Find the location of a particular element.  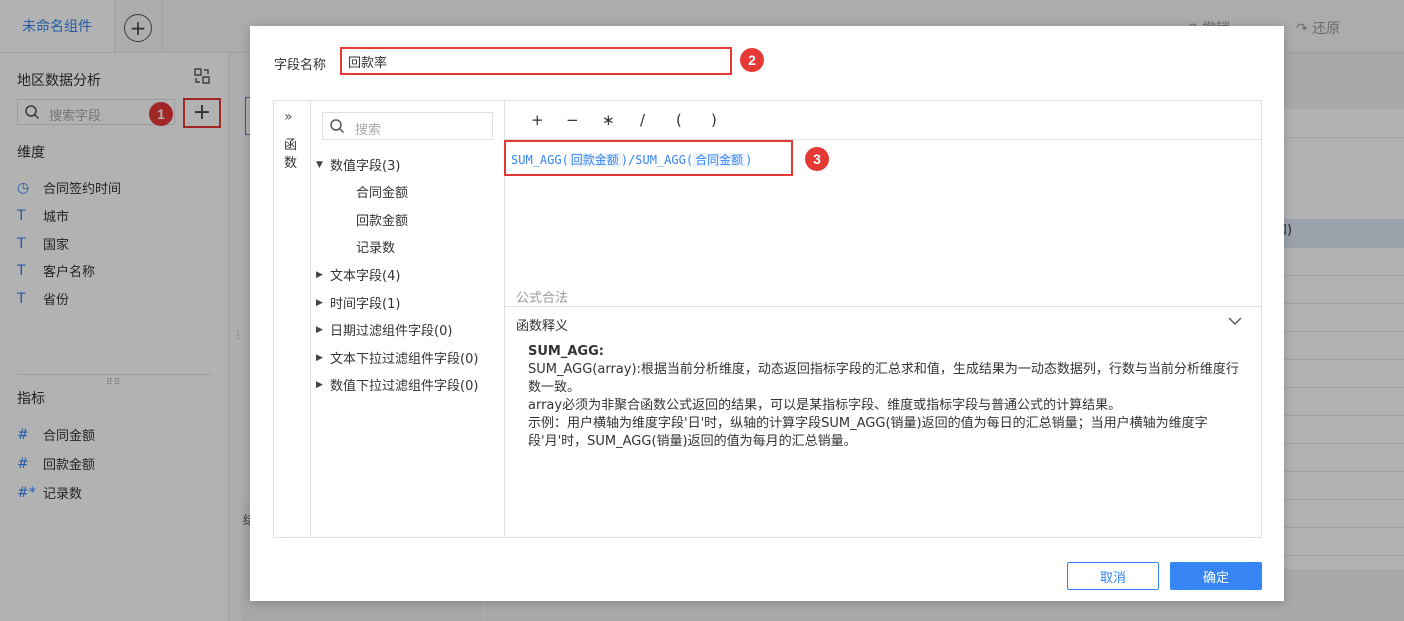

formula-field-token: 回款金额 is located at coordinates (594, 160).